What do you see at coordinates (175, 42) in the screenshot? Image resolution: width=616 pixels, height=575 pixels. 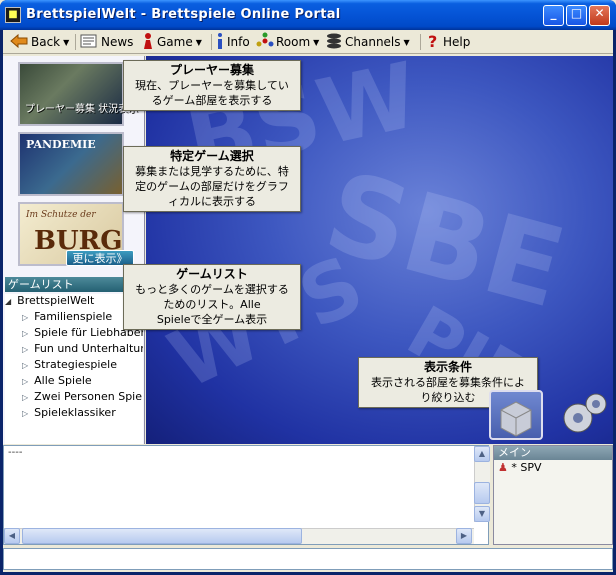 I see `game-label: Game` at bounding box center [175, 42].